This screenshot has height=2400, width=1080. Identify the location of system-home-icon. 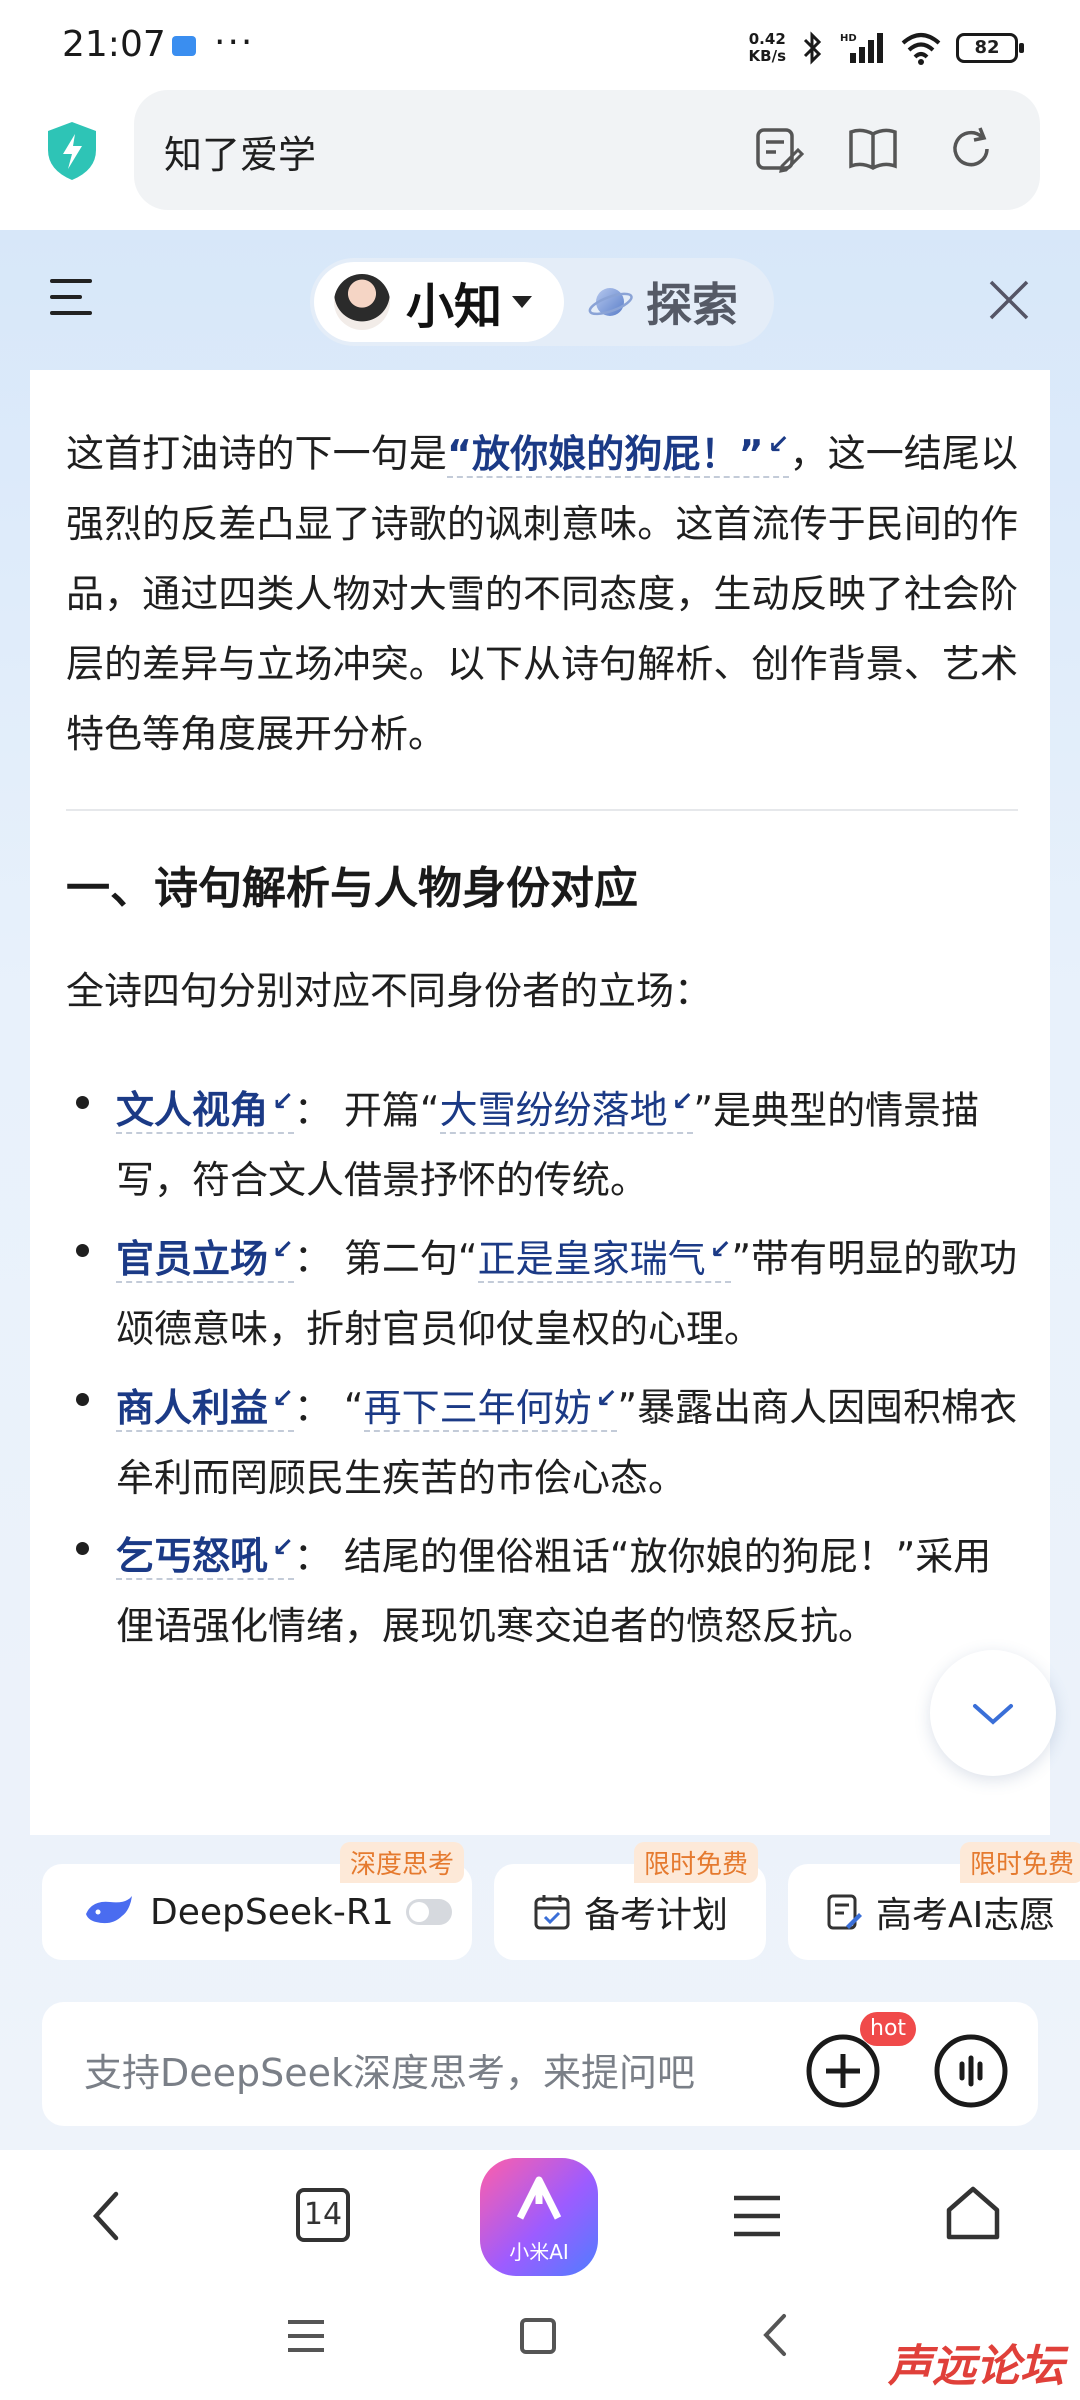
(538, 2336).